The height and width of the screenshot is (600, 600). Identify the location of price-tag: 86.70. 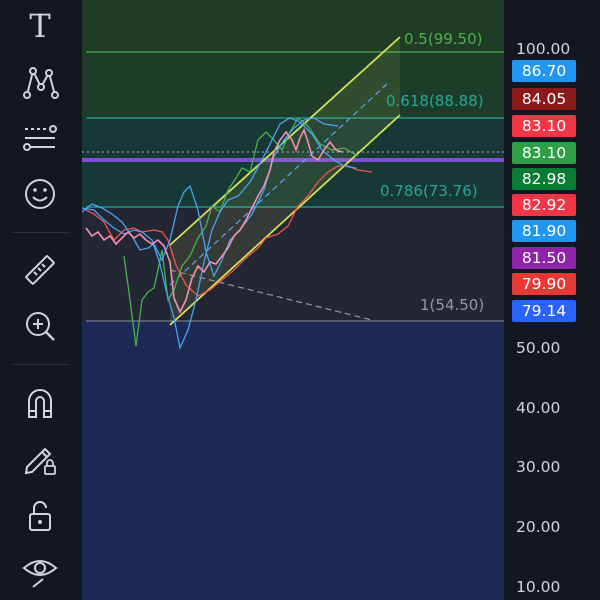
(544, 71).